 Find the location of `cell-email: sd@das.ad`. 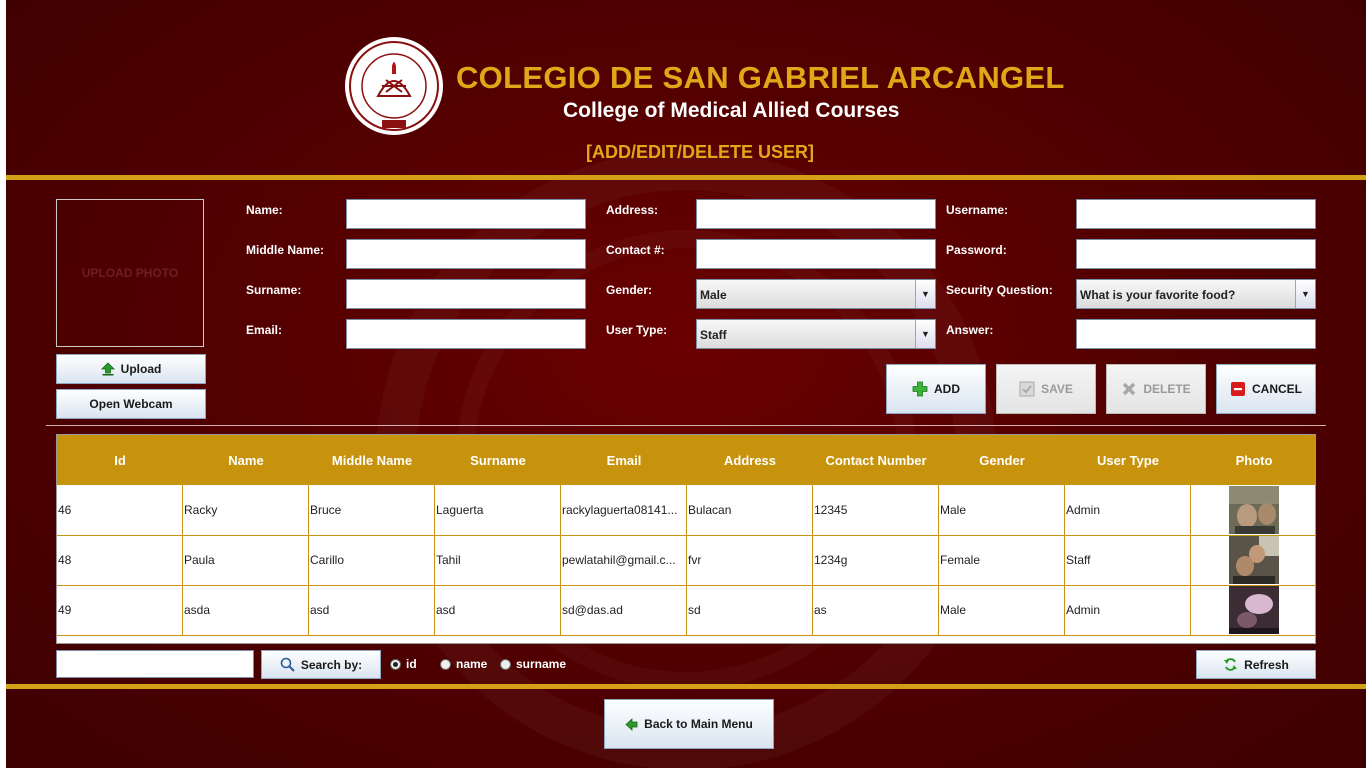

cell-email: sd@das.ad is located at coordinates (624, 610).